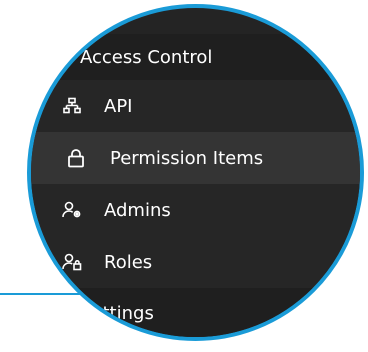 The width and height of the screenshot is (368, 352). Describe the element at coordinates (137, 210) in the screenshot. I see `sidebar-item-label: Admins` at that location.